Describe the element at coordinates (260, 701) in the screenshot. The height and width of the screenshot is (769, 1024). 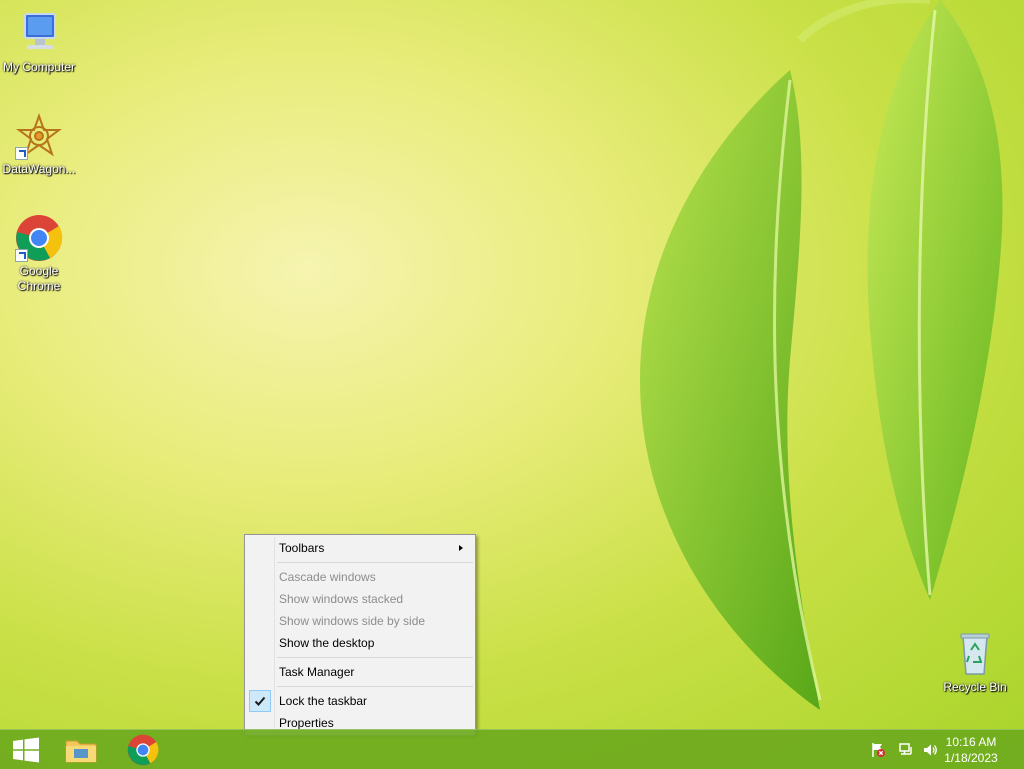
I see `checkmark-icon` at that location.